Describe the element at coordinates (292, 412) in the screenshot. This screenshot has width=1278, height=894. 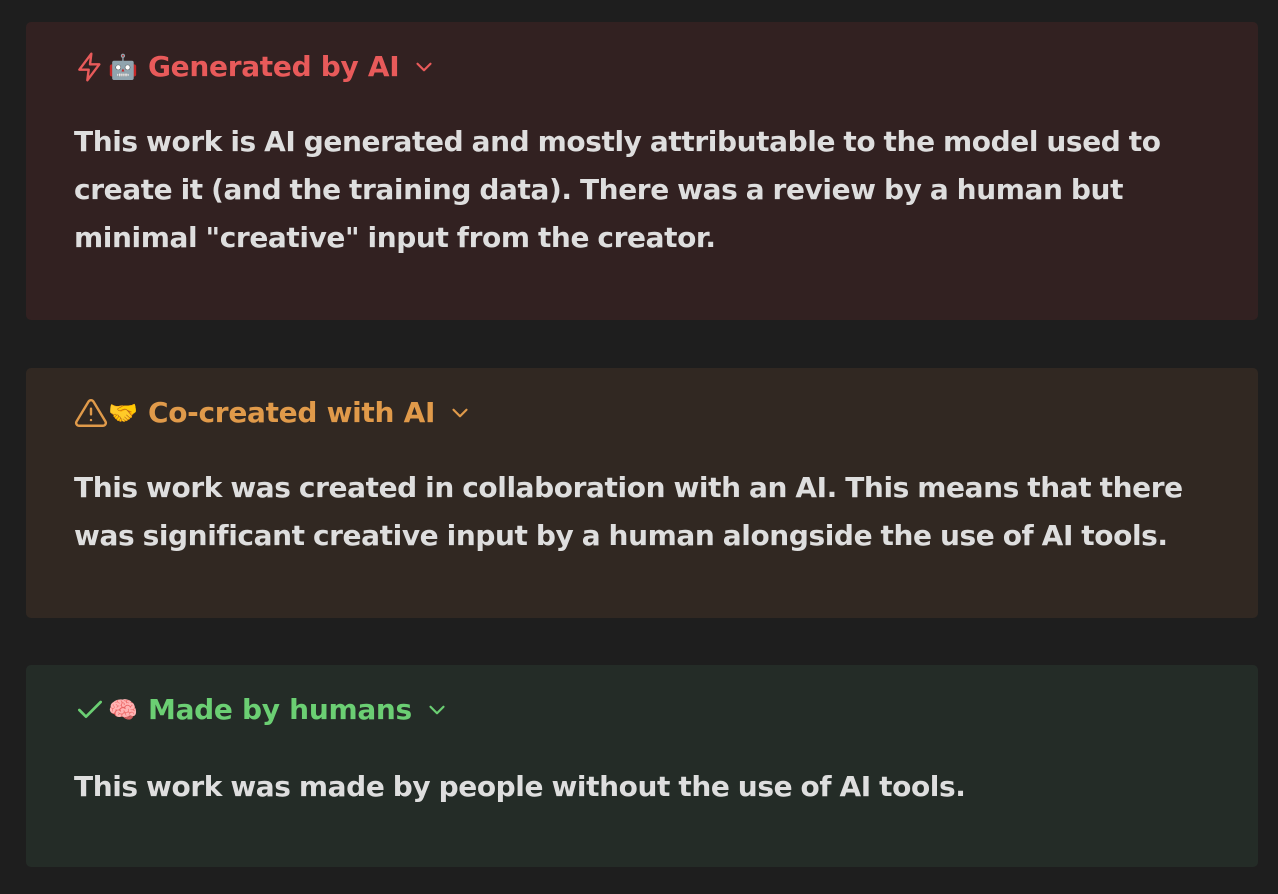
I see `callout-title: Co-created with AI` at that location.